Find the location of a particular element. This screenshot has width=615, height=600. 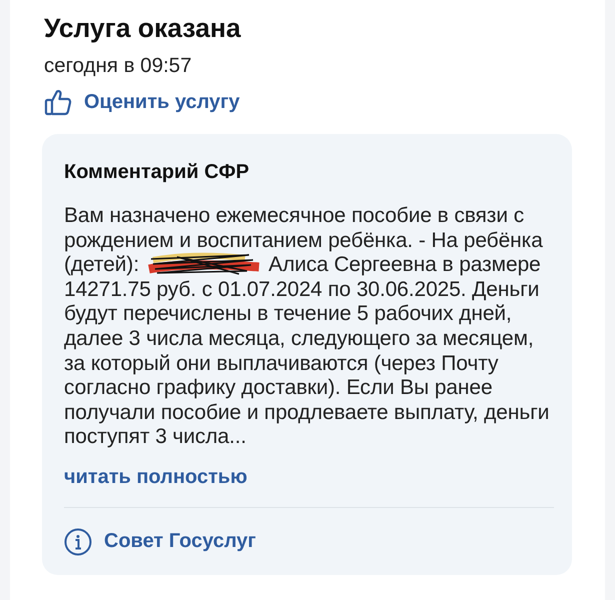

timestamp: сегодня в 09:57 is located at coordinates (118, 66).